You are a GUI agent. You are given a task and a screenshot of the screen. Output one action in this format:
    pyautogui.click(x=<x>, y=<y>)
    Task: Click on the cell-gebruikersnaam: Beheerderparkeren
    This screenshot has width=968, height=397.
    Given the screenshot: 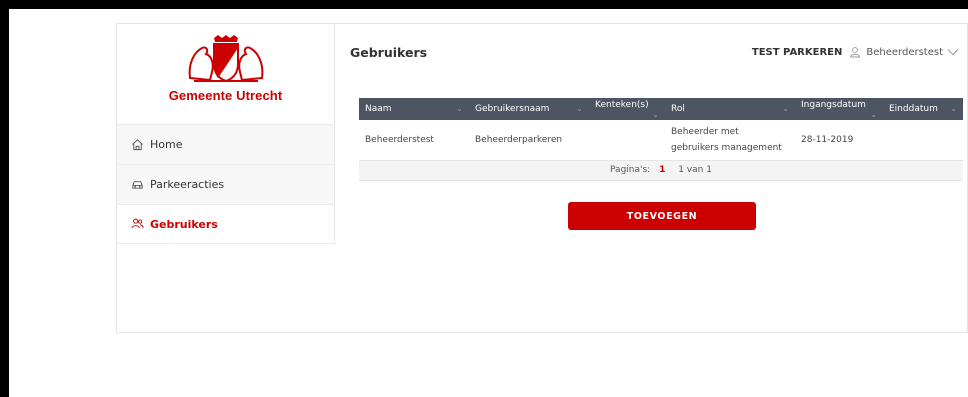 What is the action you would take?
    pyautogui.click(x=529, y=140)
    